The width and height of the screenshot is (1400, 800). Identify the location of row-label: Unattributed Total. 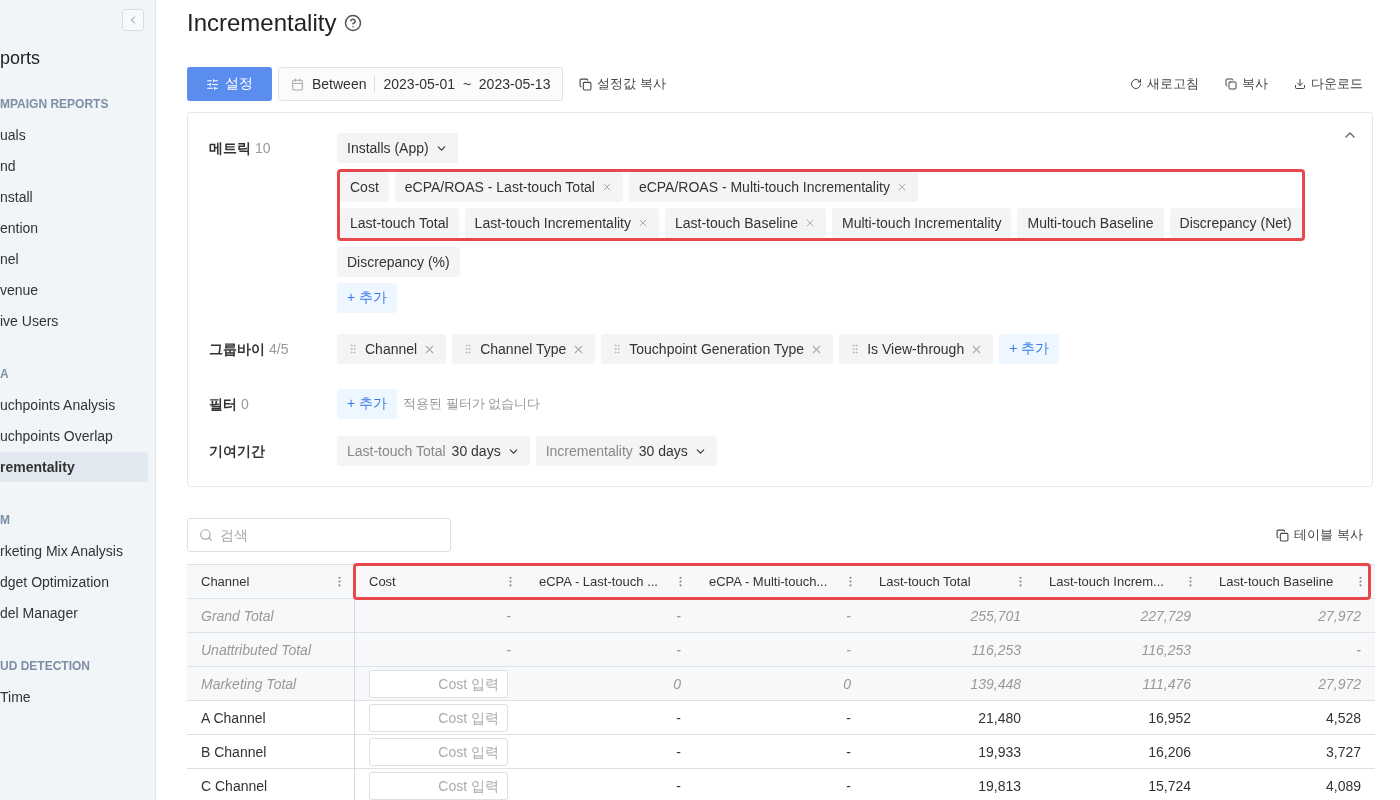
(271, 650).